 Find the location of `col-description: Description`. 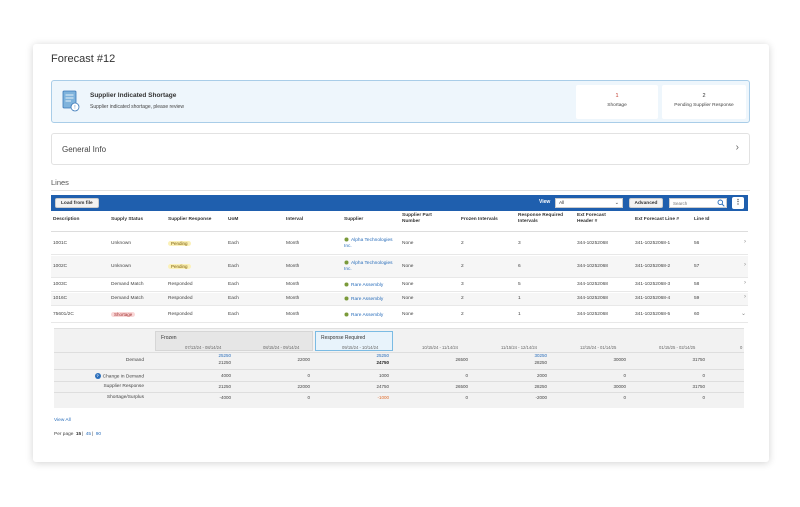

col-description: Description is located at coordinates (66, 220).